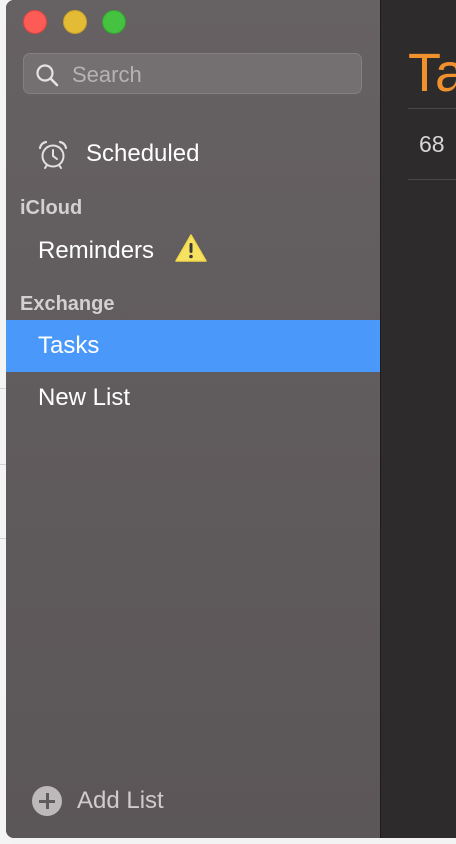 The image size is (456, 844). What do you see at coordinates (193, 346) in the screenshot?
I see `sidebar-item-tasks: Tasks` at bounding box center [193, 346].